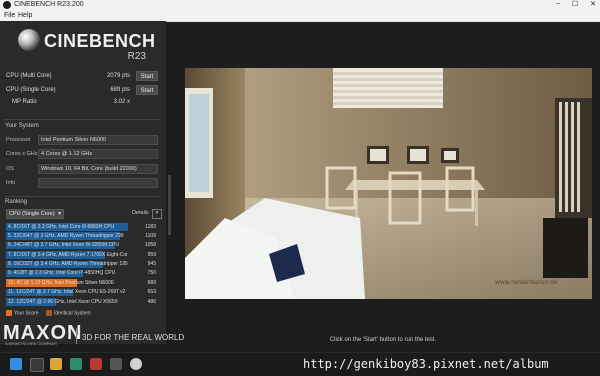  I want to click on title-bar: CINEBENCH R23.200 – ☐ ✕, so click(300, 5).